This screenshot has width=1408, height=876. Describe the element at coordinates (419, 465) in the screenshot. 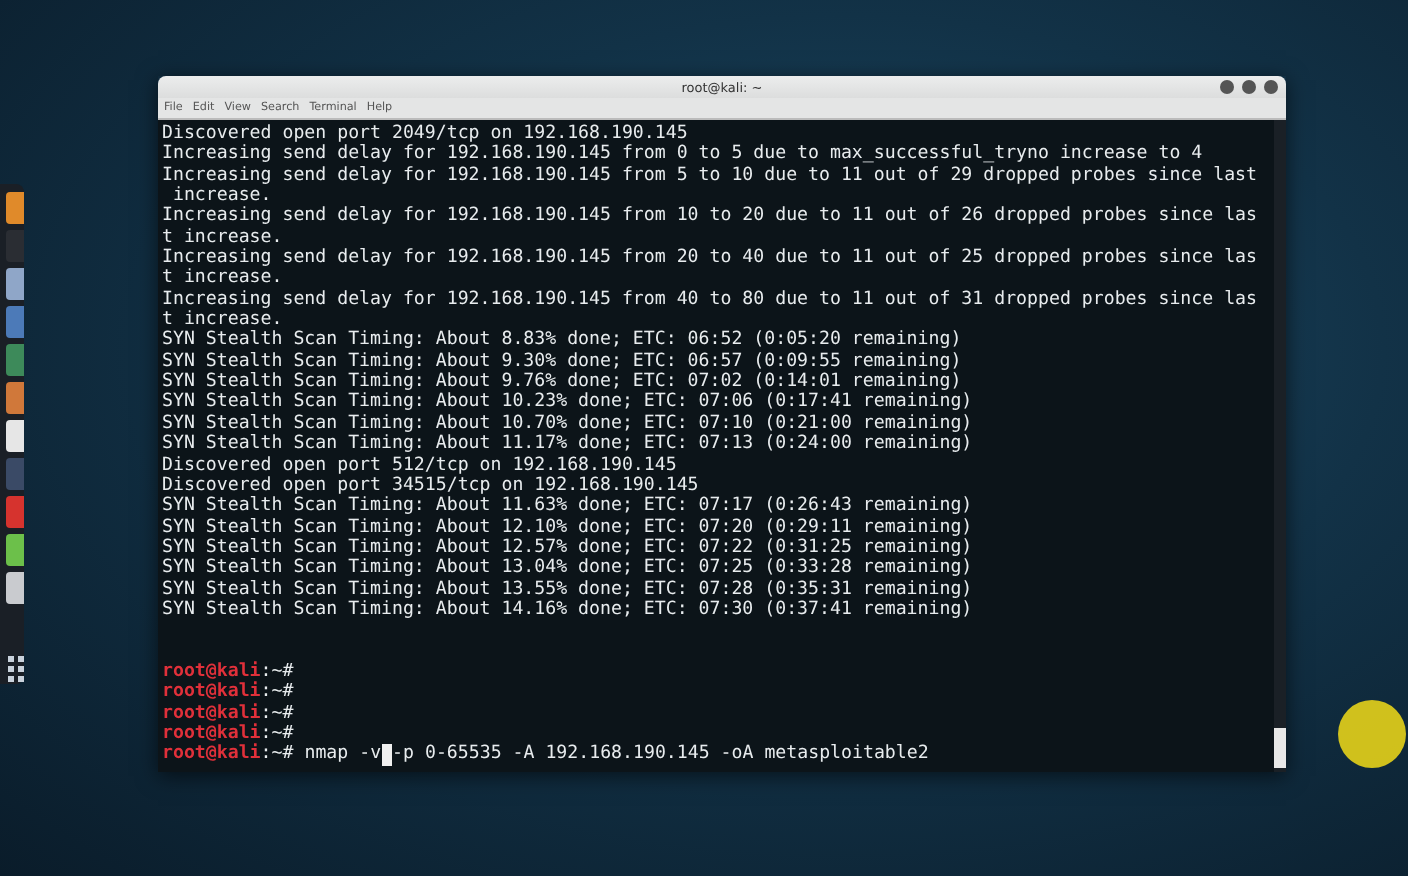

I see `output-line: Discovered open port 512/tcp on 192.168.190.145` at that location.